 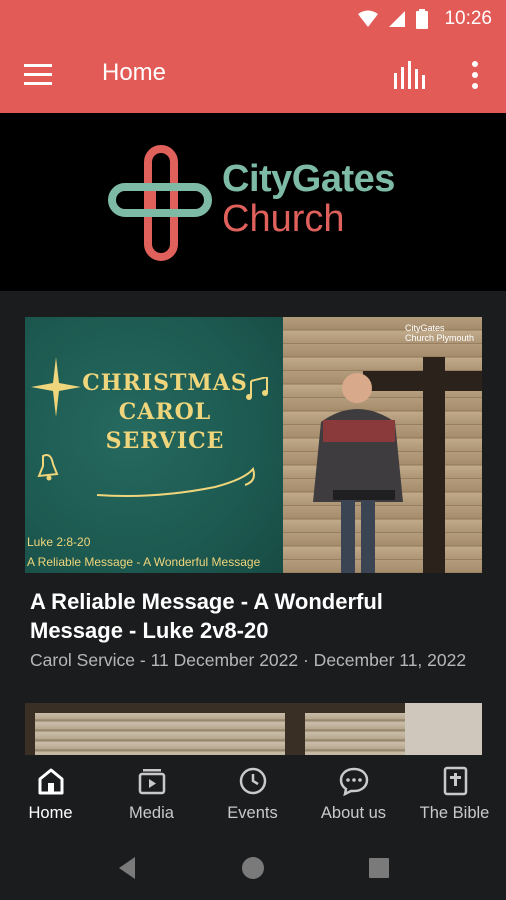 What do you see at coordinates (368, 18) in the screenshot?
I see `wifi-icon` at bounding box center [368, 18].